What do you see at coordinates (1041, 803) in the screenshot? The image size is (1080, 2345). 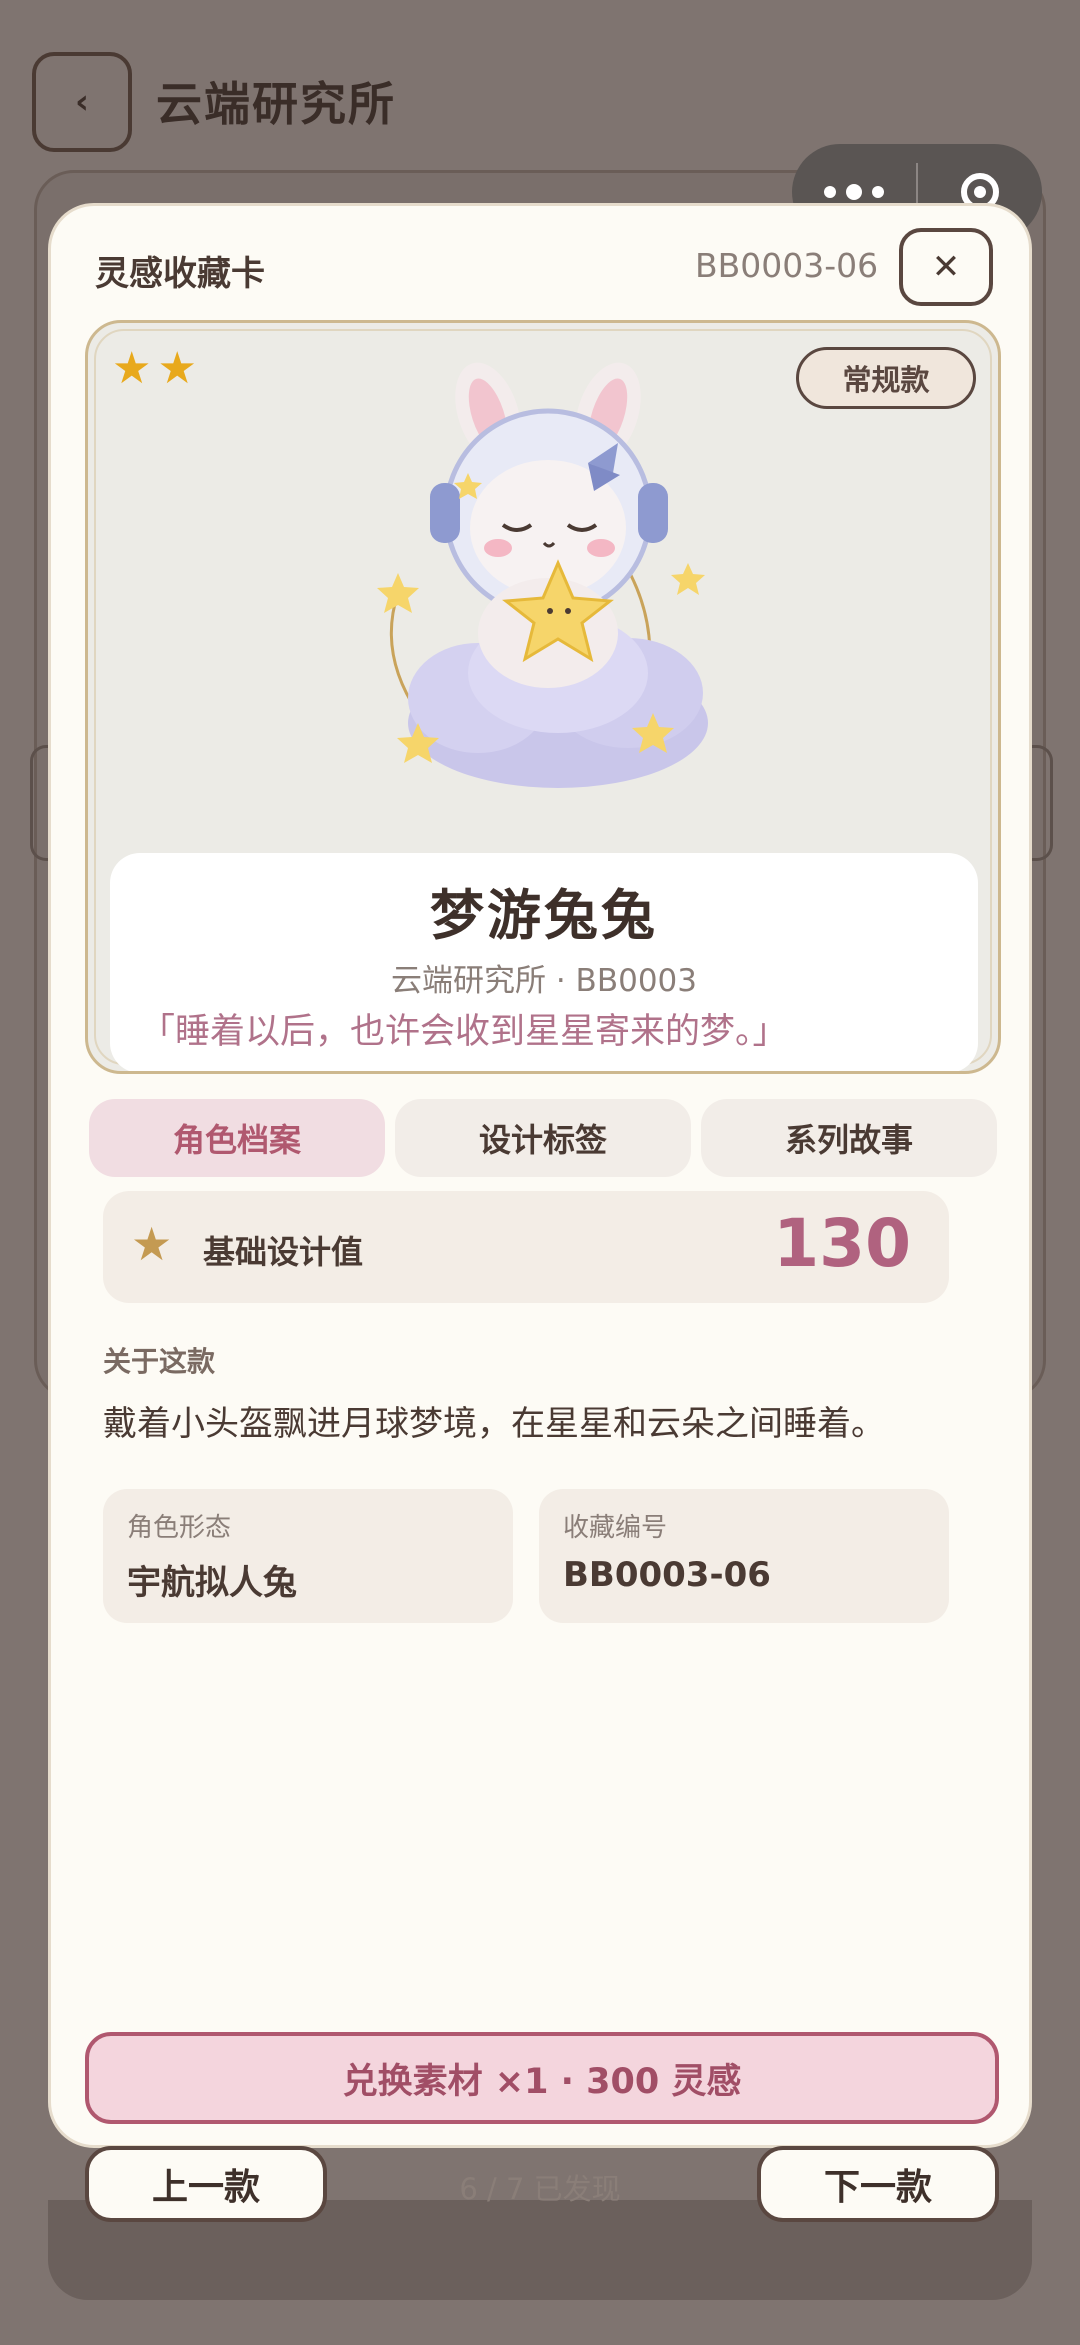 I see `background-right-arrow` at bounding box center [1041, 803].